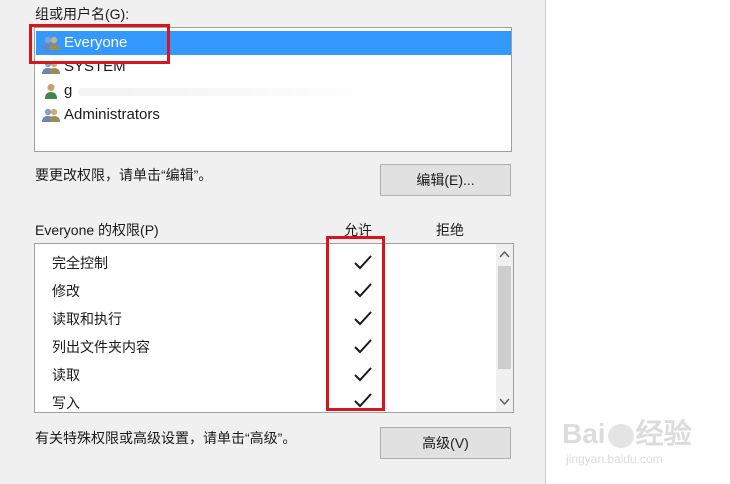 This screenshot has height=484, width=730. What do you see at coordinates (66, 403) in the screenshot?
I see `permission-name: 写入` at bounding box center [66, 403].